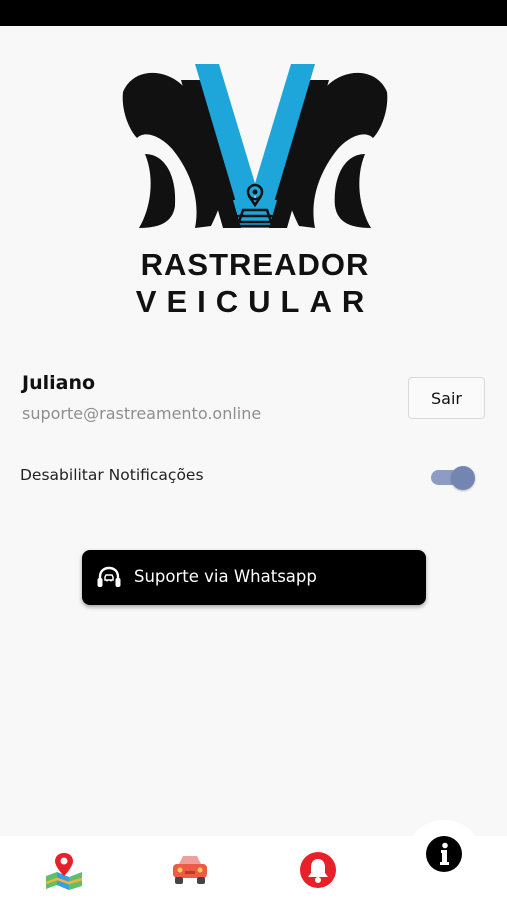 The width and height of the screenshot is (507, 900). What do you see at coordinates (463, 478) in the screenshot?
I see `toggle-knob` at bounding box center [463, 478].